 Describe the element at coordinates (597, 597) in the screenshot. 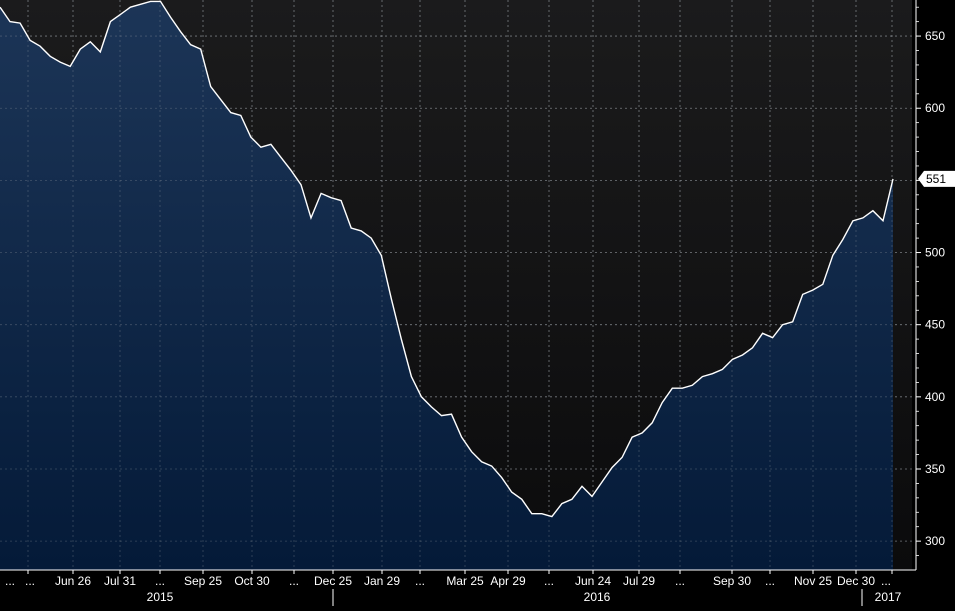

I see `year-label: 2016` at that location.